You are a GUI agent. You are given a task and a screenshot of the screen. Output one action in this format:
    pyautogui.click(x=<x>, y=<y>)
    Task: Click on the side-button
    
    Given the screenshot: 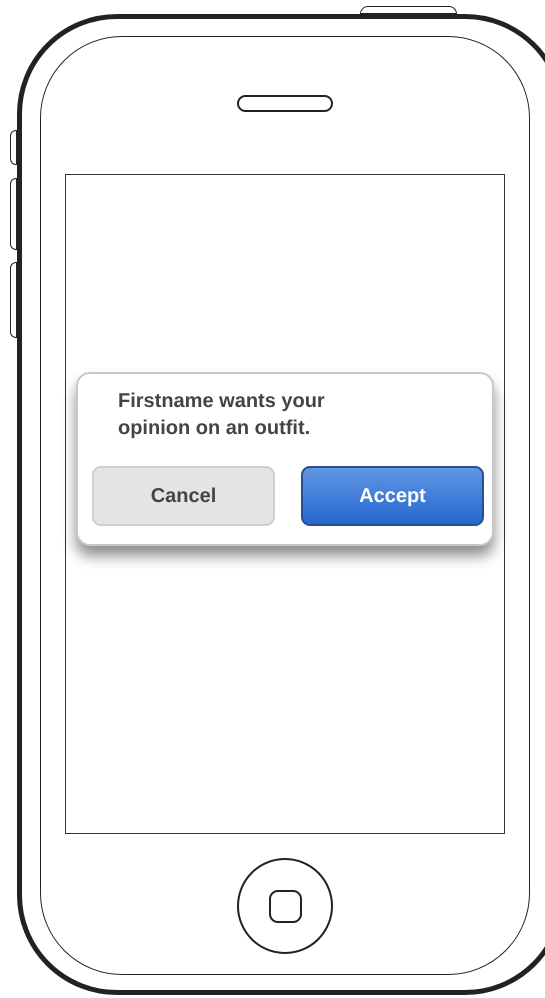 What is the action you would take?
    pyautogui.click(x=13, y=300)
    